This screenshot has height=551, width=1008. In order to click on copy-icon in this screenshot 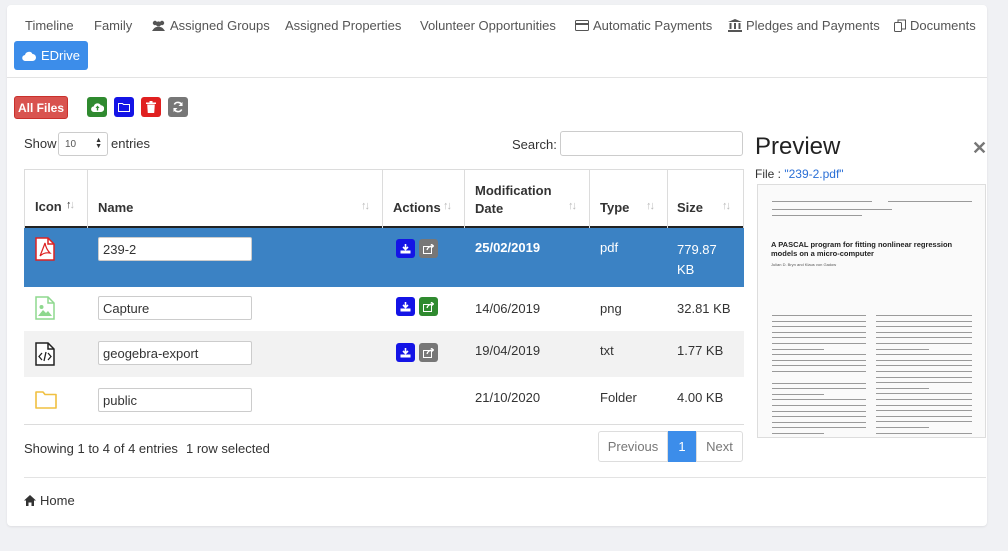, I will do `click(900, 25)`.